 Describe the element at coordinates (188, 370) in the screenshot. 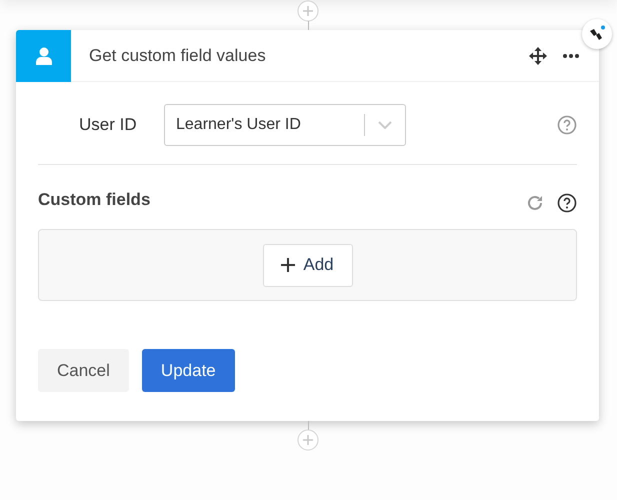

I see `update-button: Update` at that location.